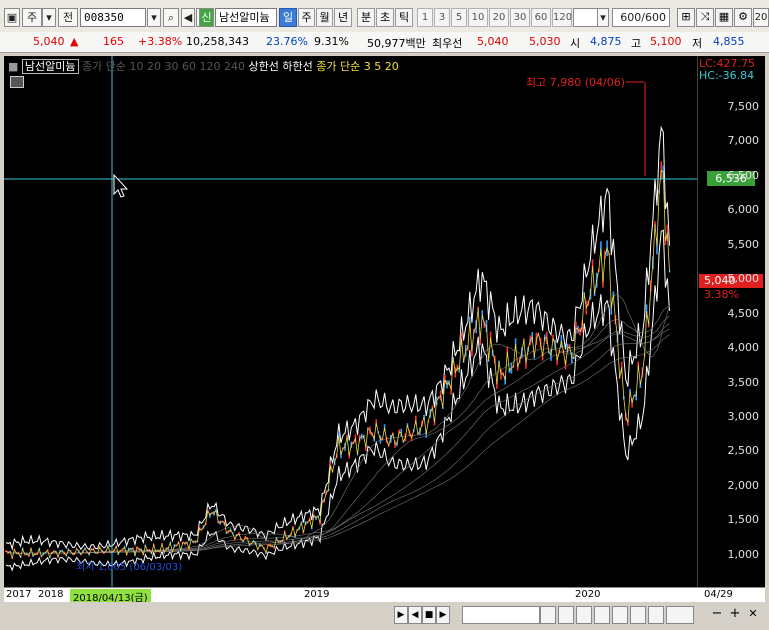 The width and height of the screenshot is (769, 630). What do you see at coordinates (478, 17) in the screenshot?
I see `interval-10: 10` at bounding box center [478, 17].